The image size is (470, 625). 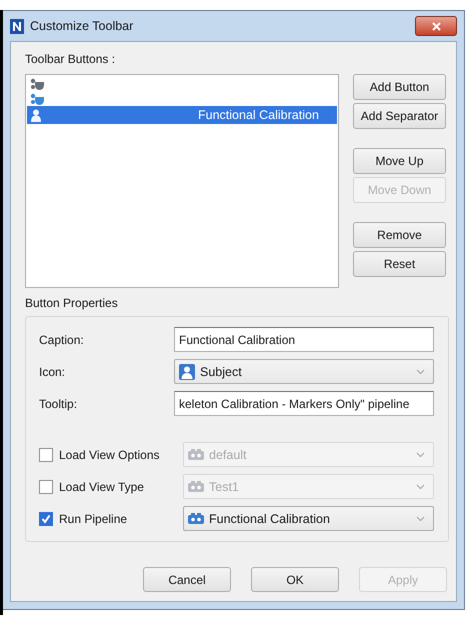 I want to click on section-label: Button Properties, so click(x=72, y=303).